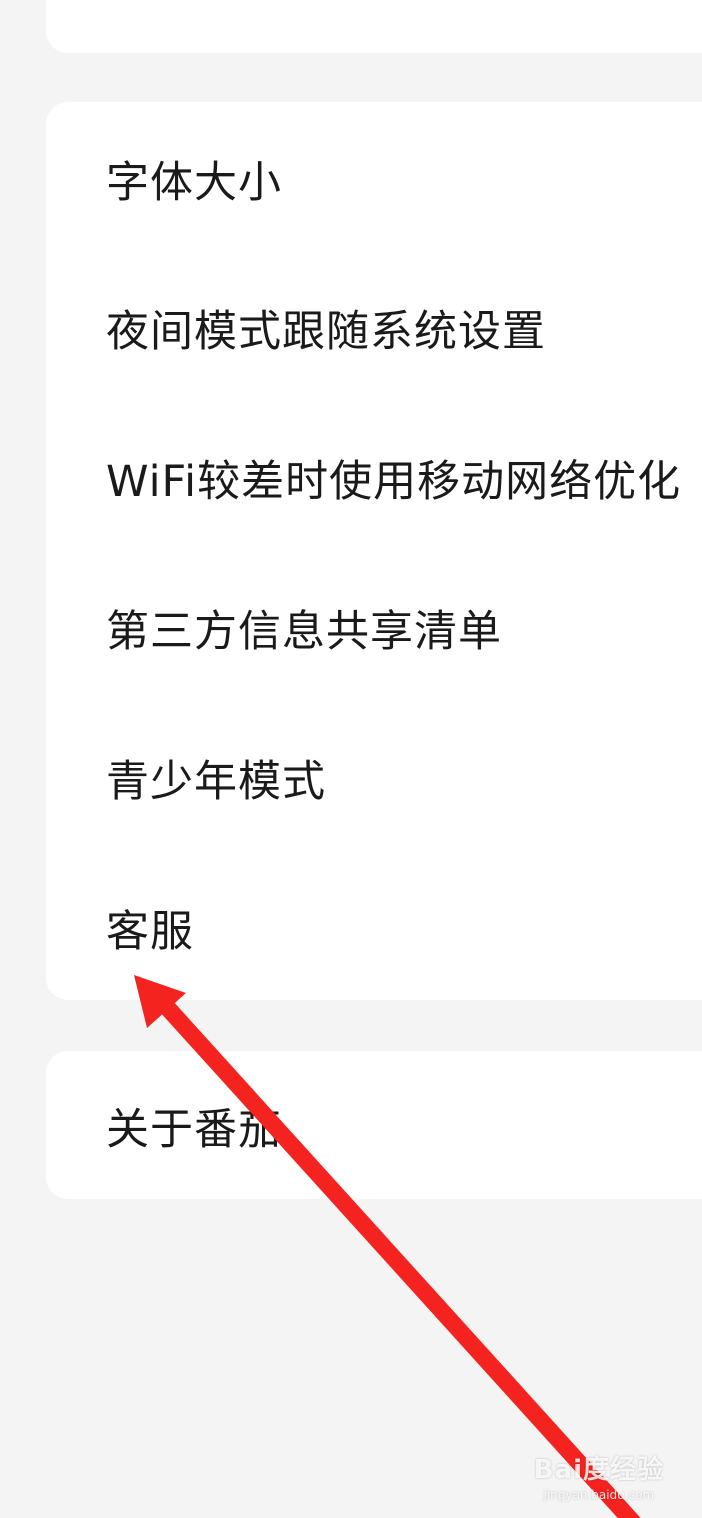 This screenshot has width=702, height=1518. I want to click on setting-item-third-party-list: 第三方信息共享清单, so click(304, 628).